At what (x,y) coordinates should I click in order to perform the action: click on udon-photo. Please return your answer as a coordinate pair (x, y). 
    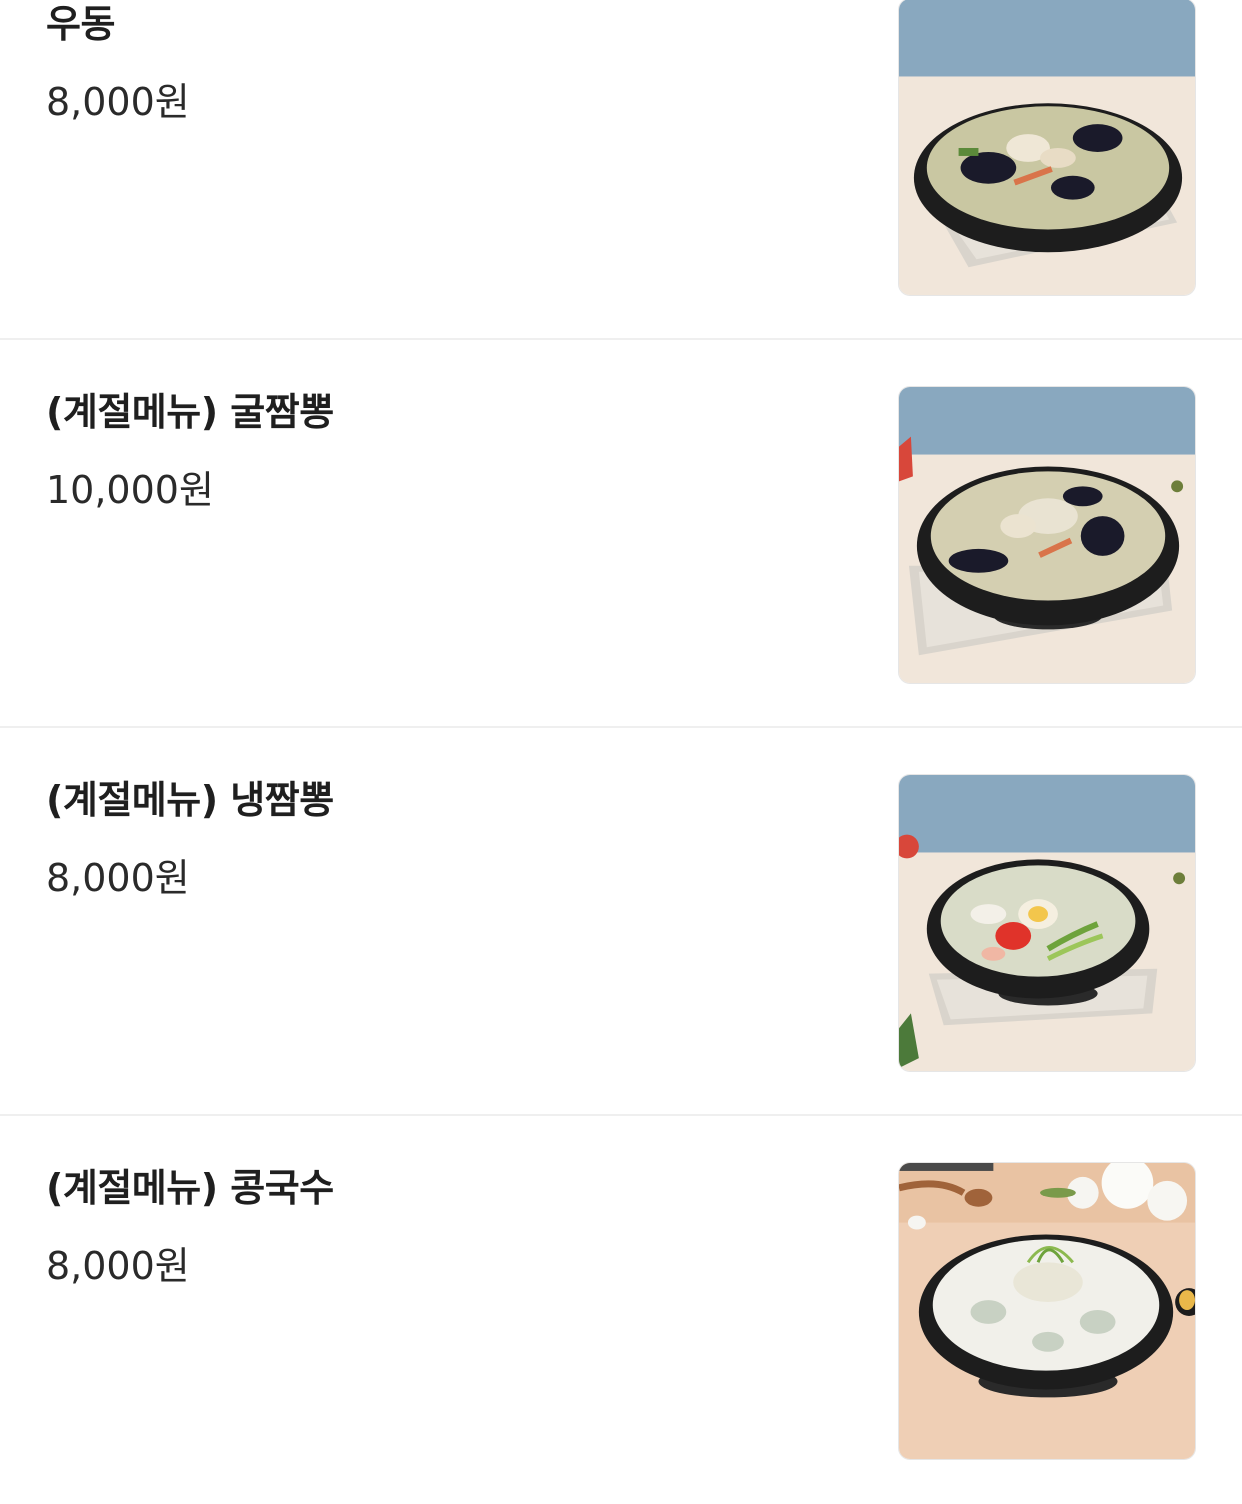
    Looking at the image, I should click on (1047, 147).